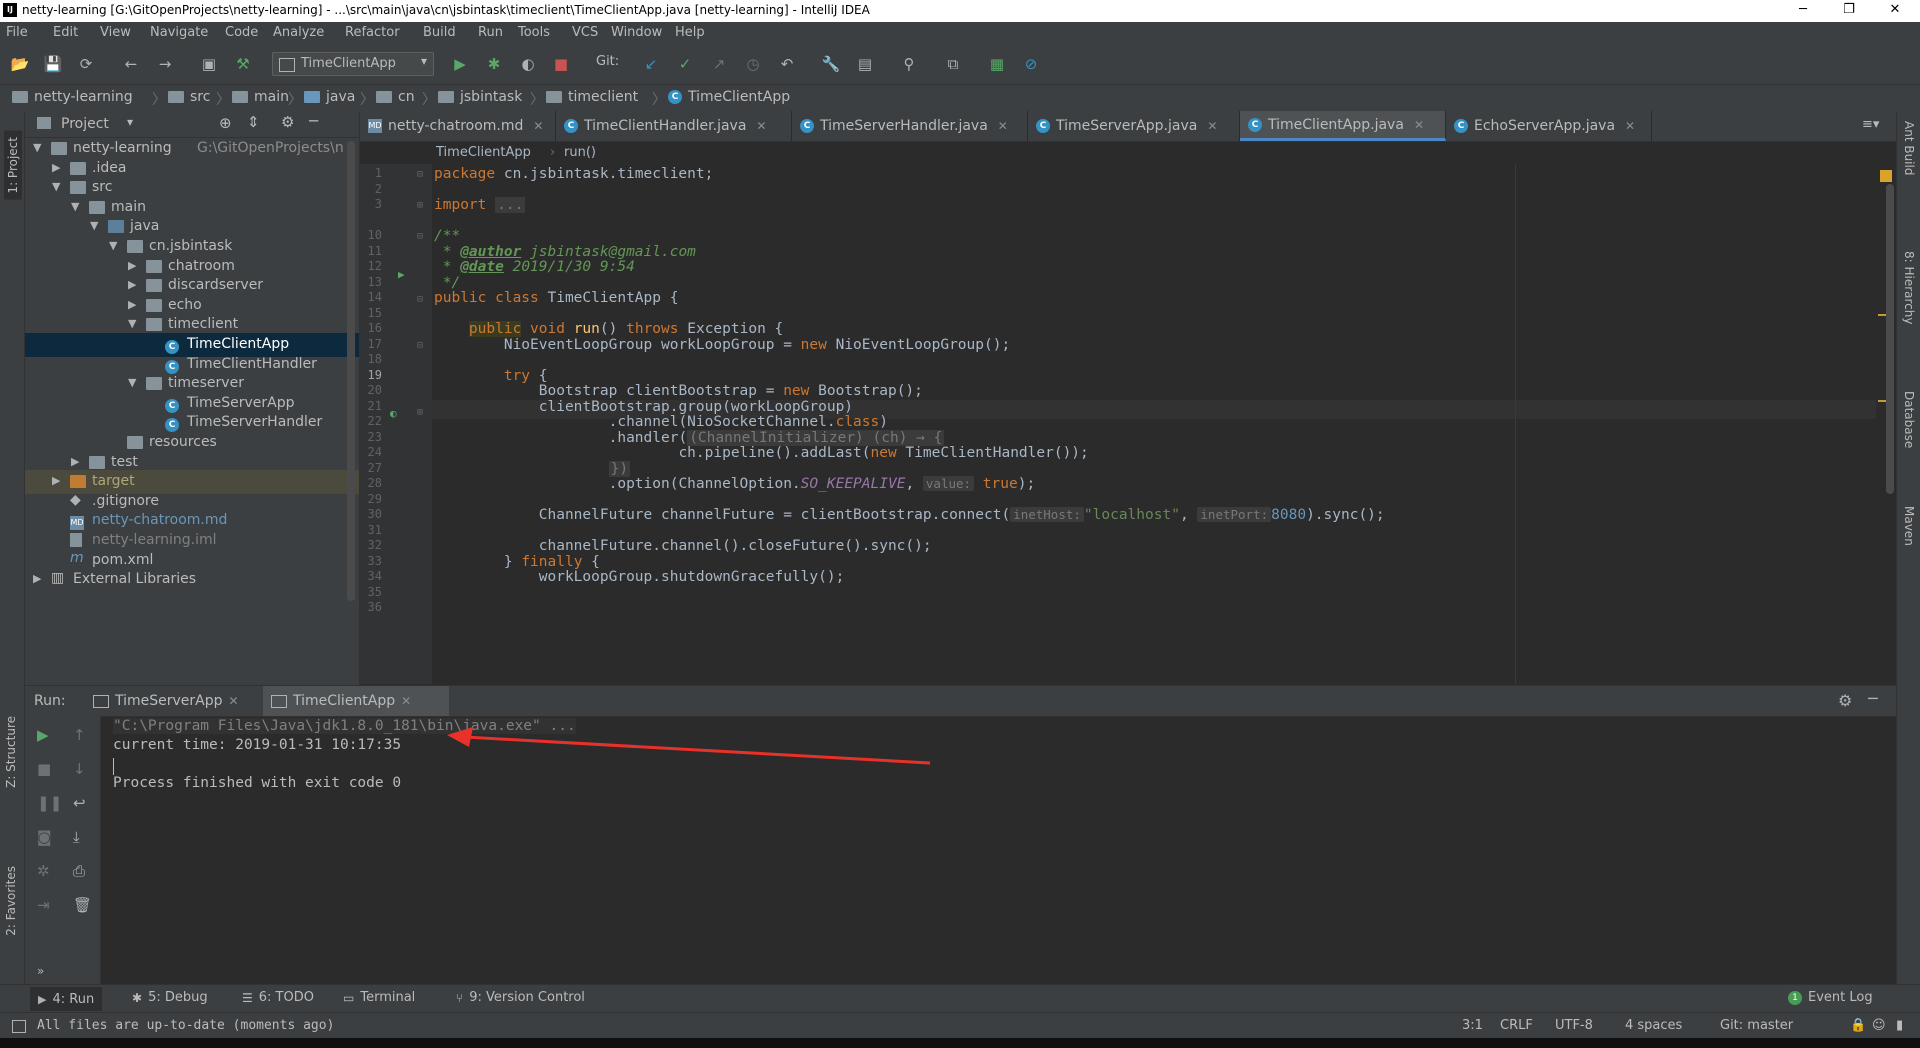  I want to click on menu-vcs: VCS, so click(585, 32).